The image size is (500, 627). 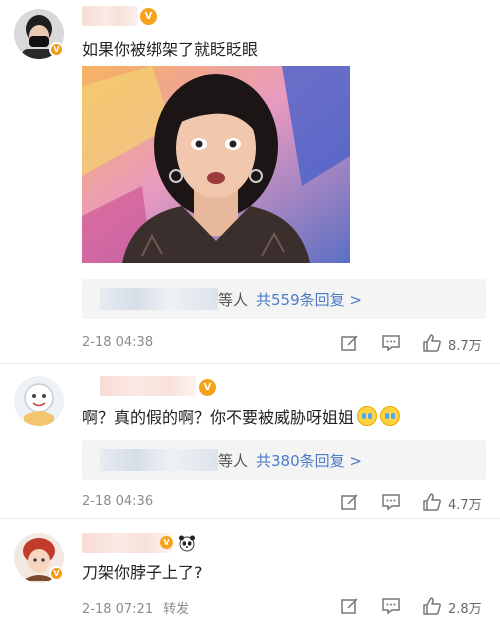 I want to click on reply-summary: 等人 共559条回复 >, so click(x=284, y=299).